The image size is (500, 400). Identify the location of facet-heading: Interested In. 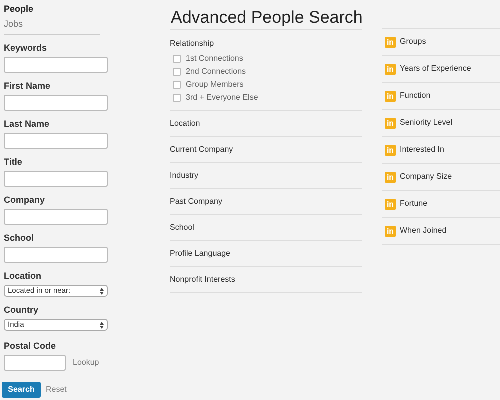
(422, 150).